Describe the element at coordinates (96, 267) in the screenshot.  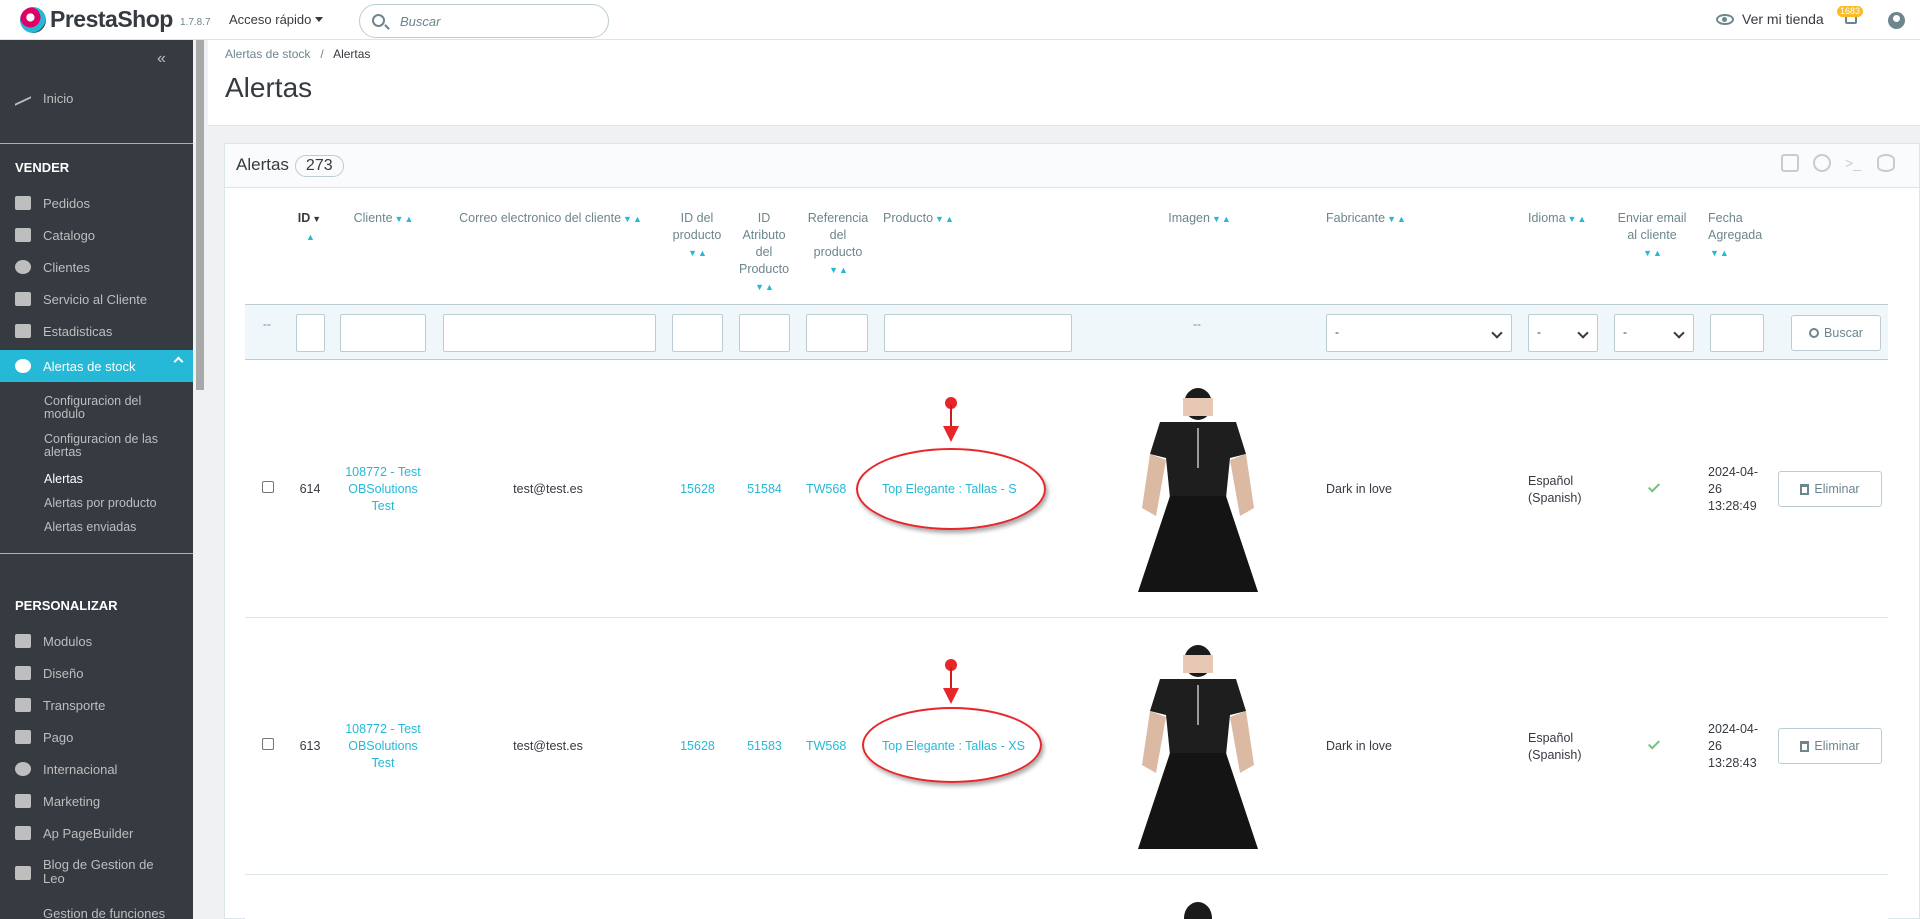
I see `sidebar-item-clientes: Clientes` at that location.